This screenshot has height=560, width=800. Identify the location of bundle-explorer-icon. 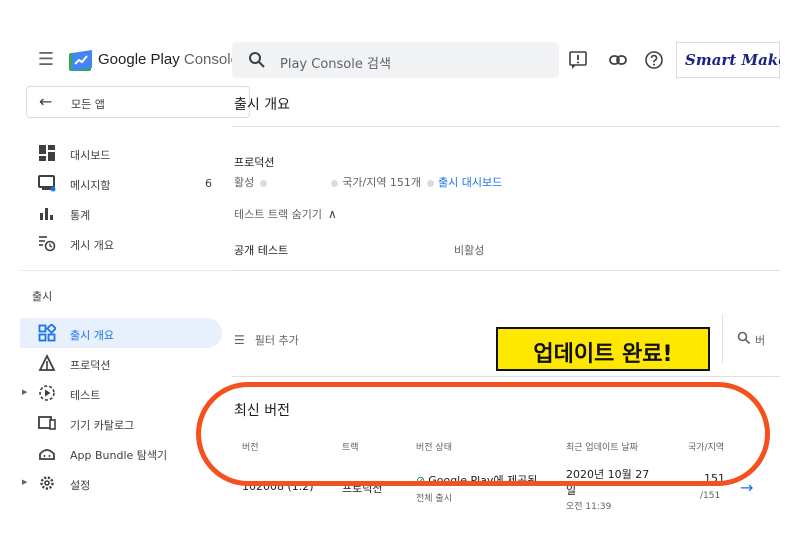
(47, 454).